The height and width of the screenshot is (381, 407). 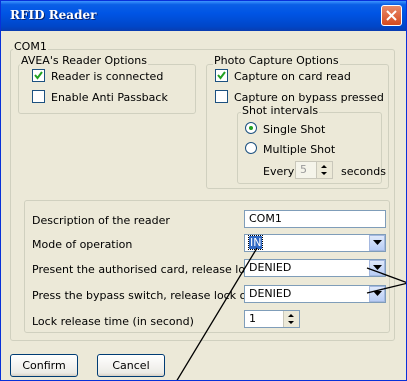 I want to click on mode-select: IN, so click(x=315, y=243).